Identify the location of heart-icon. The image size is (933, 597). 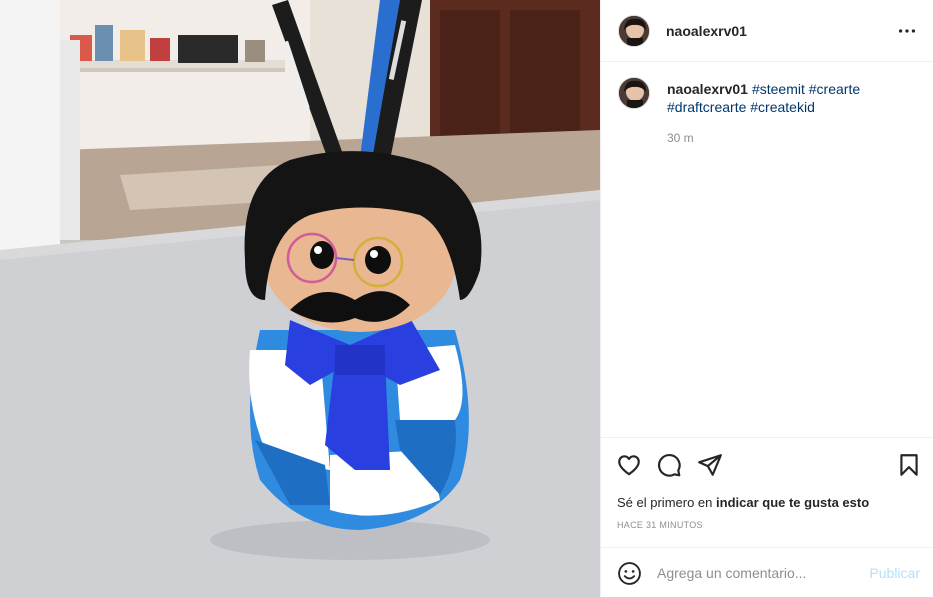
(629, 465).